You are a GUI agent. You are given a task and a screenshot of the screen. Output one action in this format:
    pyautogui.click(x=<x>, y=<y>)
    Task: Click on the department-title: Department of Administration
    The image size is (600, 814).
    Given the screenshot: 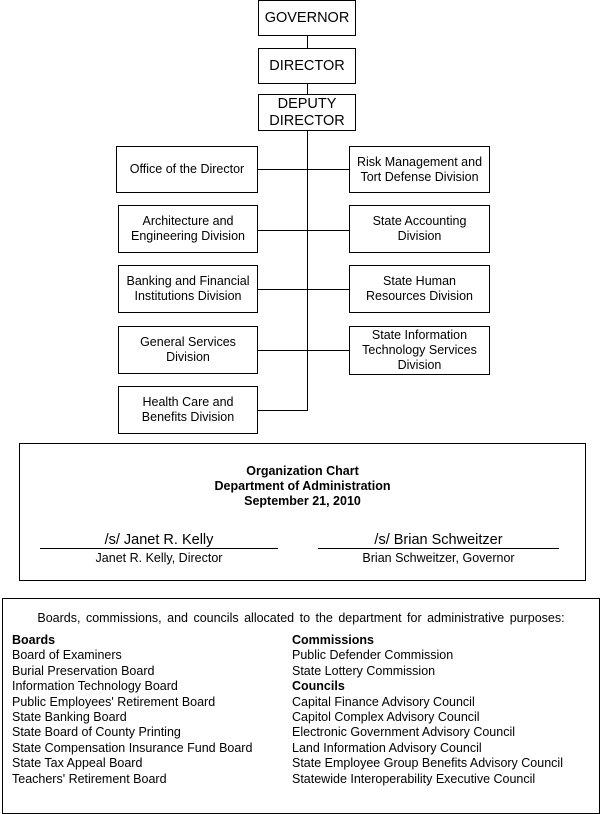 What is the action you would take?
    pyautogui.click(x=302, y=486)
    